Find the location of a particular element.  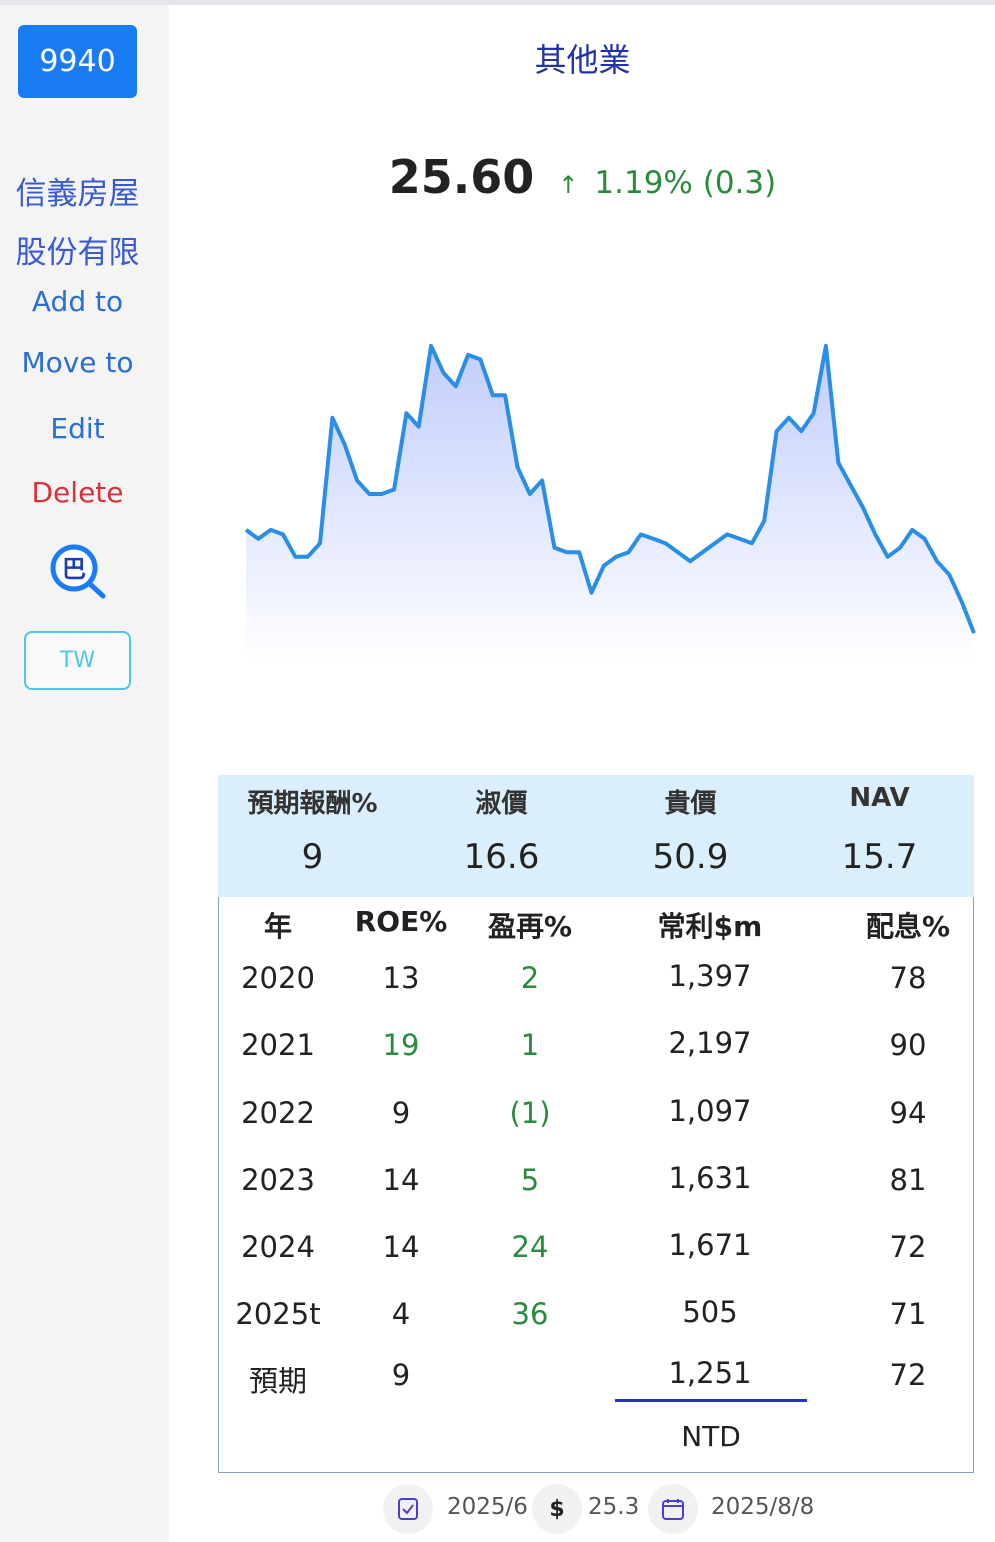

table-cell: 2022 is located at coordinates (278, 1113).